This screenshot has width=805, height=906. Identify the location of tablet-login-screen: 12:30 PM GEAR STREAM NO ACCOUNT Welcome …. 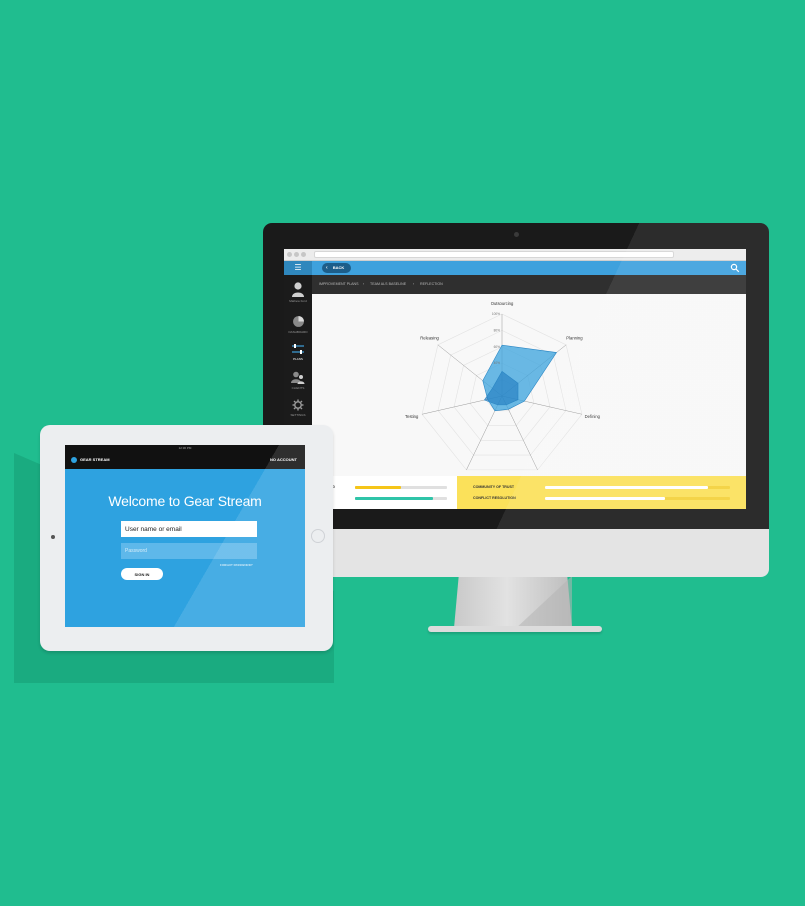
(185, 536).